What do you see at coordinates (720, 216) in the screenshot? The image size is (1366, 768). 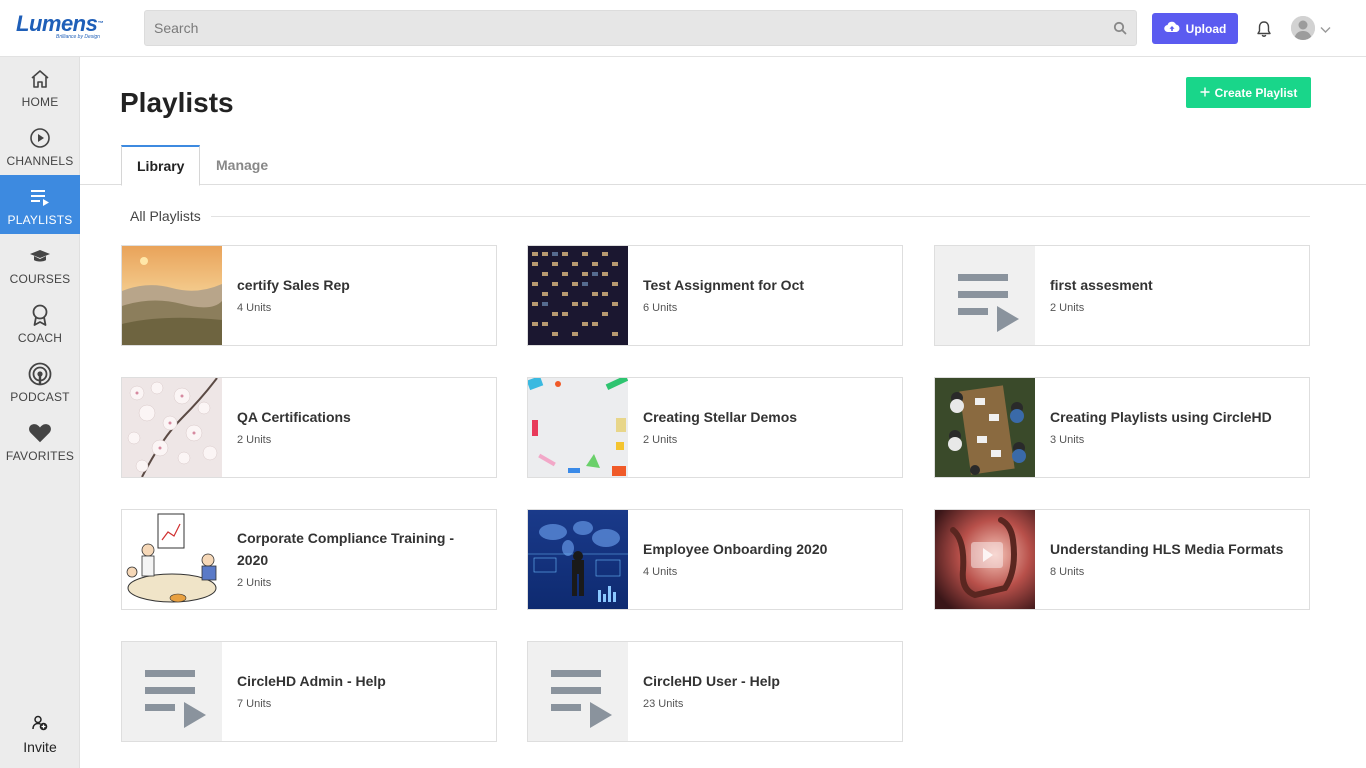 I see `section-divider` at bounding box center [720, 216].